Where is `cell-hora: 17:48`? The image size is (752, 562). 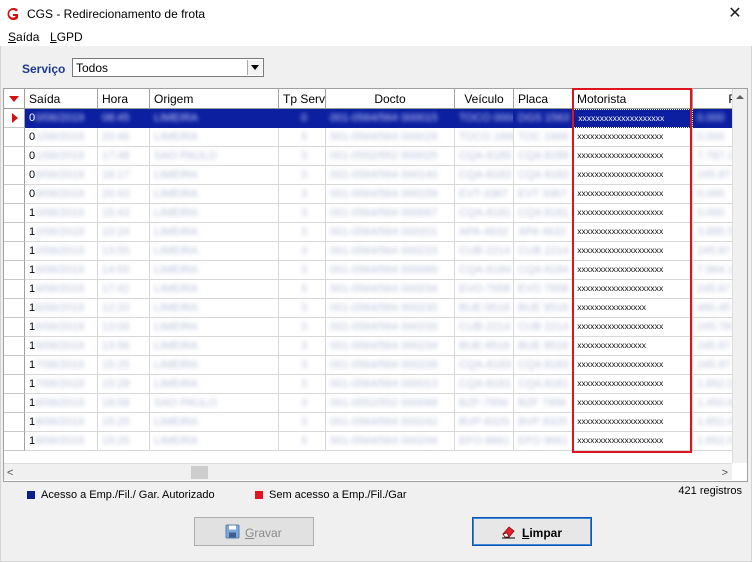 cell-hora: 17:48 is located at coordinates (124, 156).